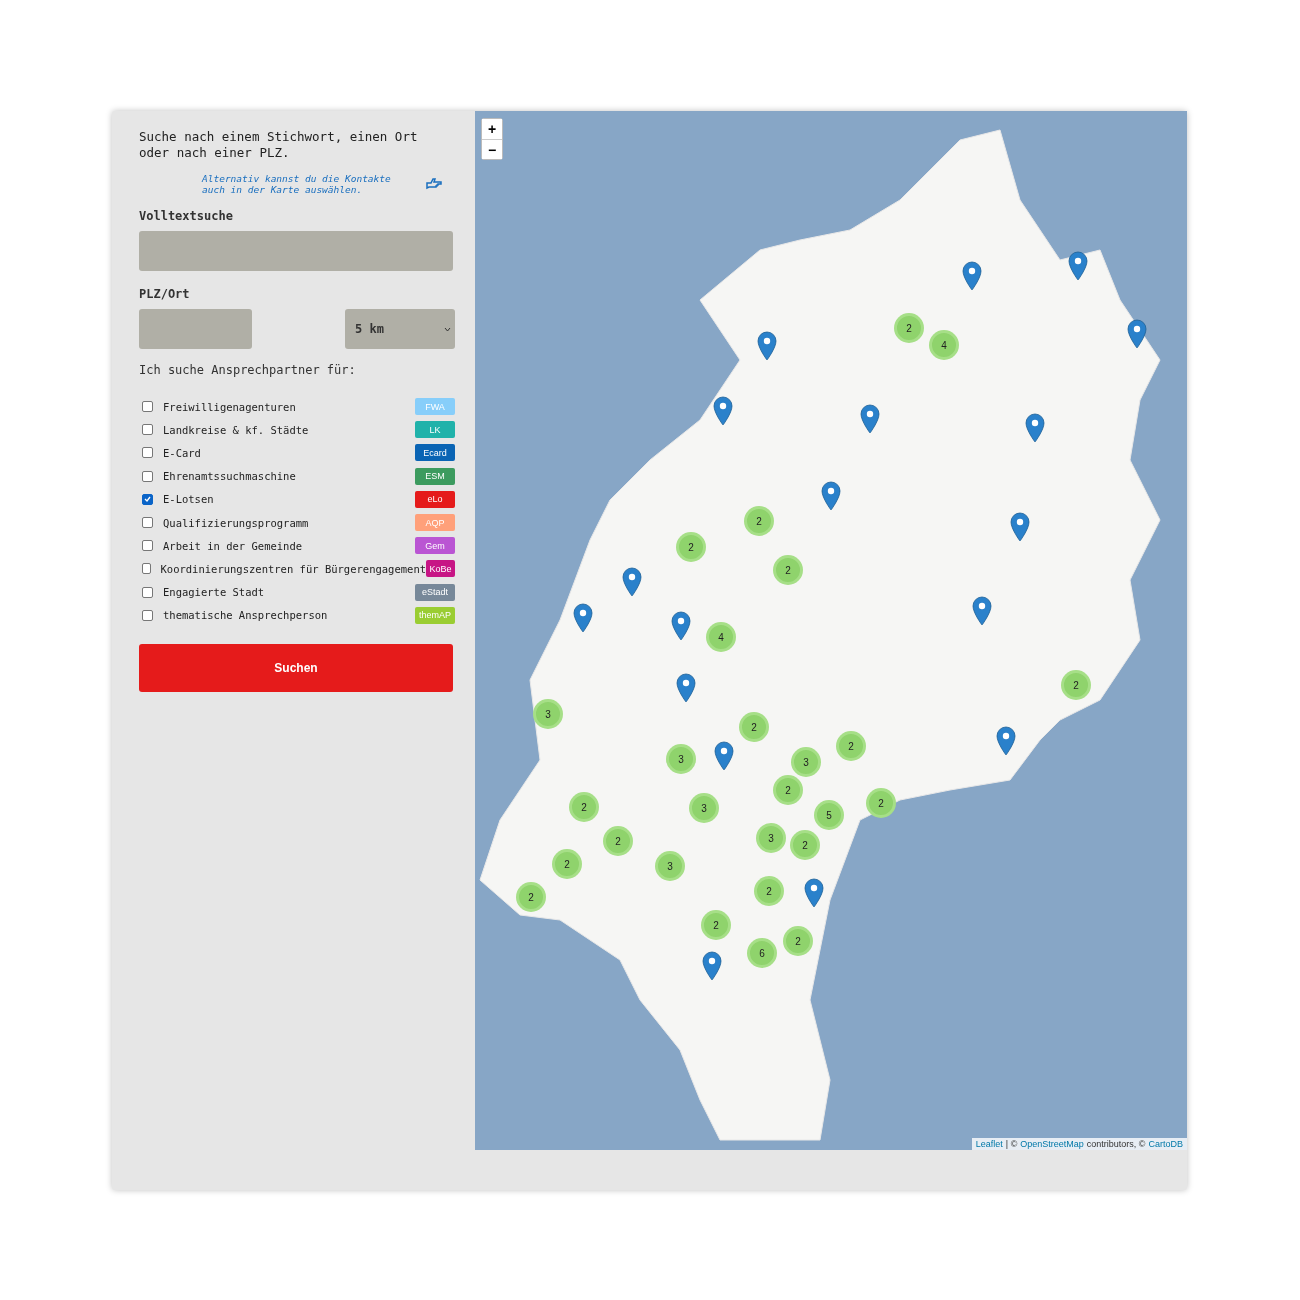 The height and width of the screenshot is (1300, 1300). Describe the element at coordinates (165, 294) in the screenshot. I see `field-label: PLZ/Ort` at that location.